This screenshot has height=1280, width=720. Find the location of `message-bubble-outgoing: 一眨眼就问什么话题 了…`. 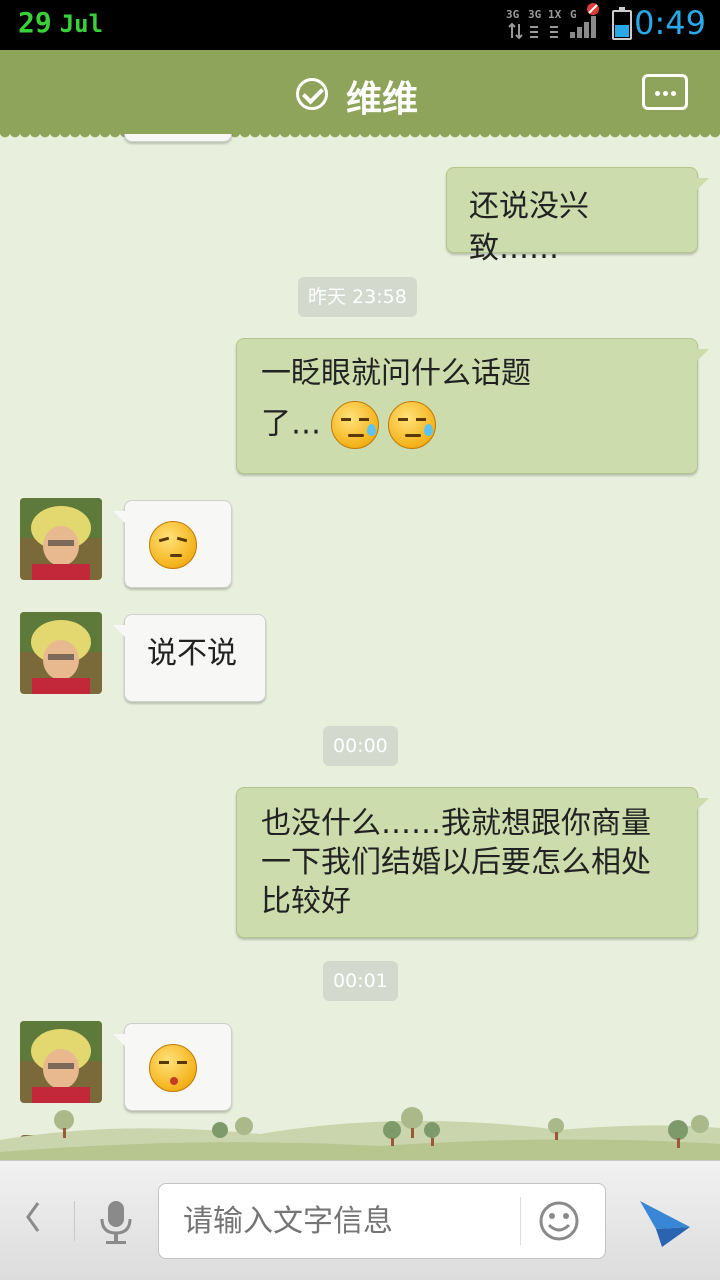

message-bubble-outgoing: 一眨眼就问什么话题 了… is located at coordinates (472, 406).